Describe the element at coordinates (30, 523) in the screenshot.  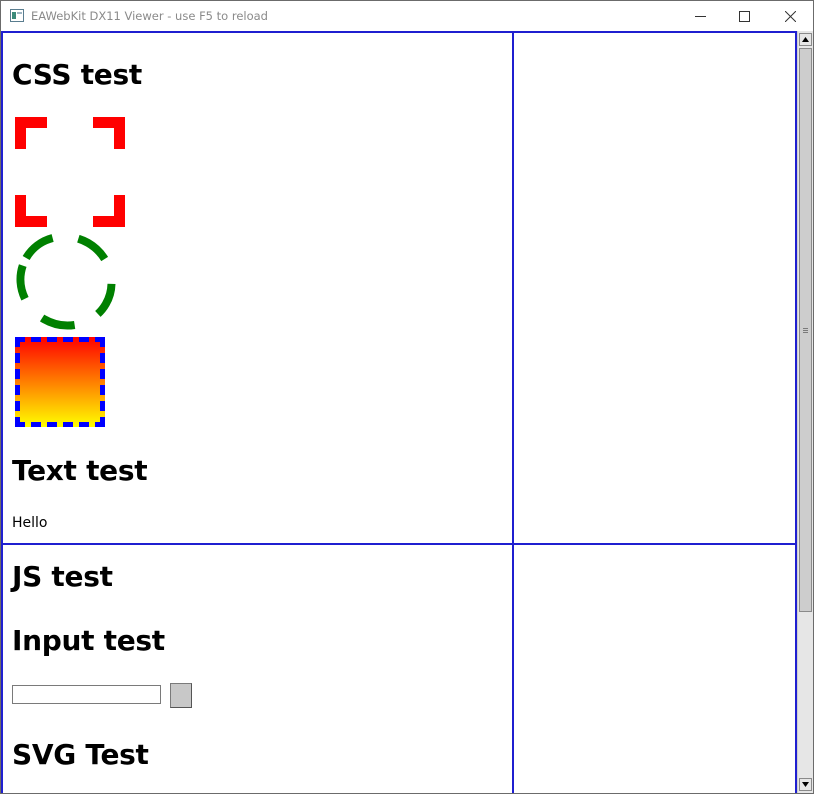
I see `hello-text: Hello` at that location.